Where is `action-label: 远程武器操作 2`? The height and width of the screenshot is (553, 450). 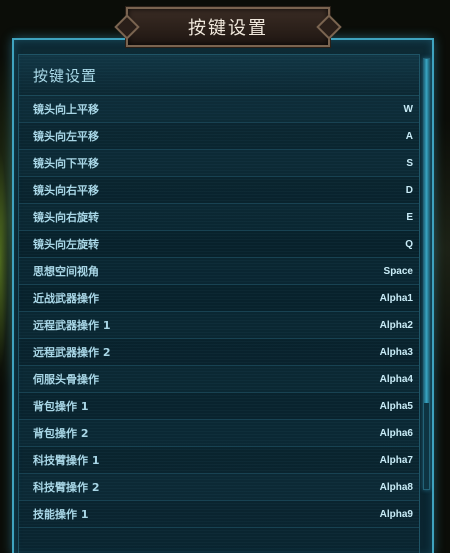
action-label: 远程武器操作 2 is located at coordinates (72, 352).